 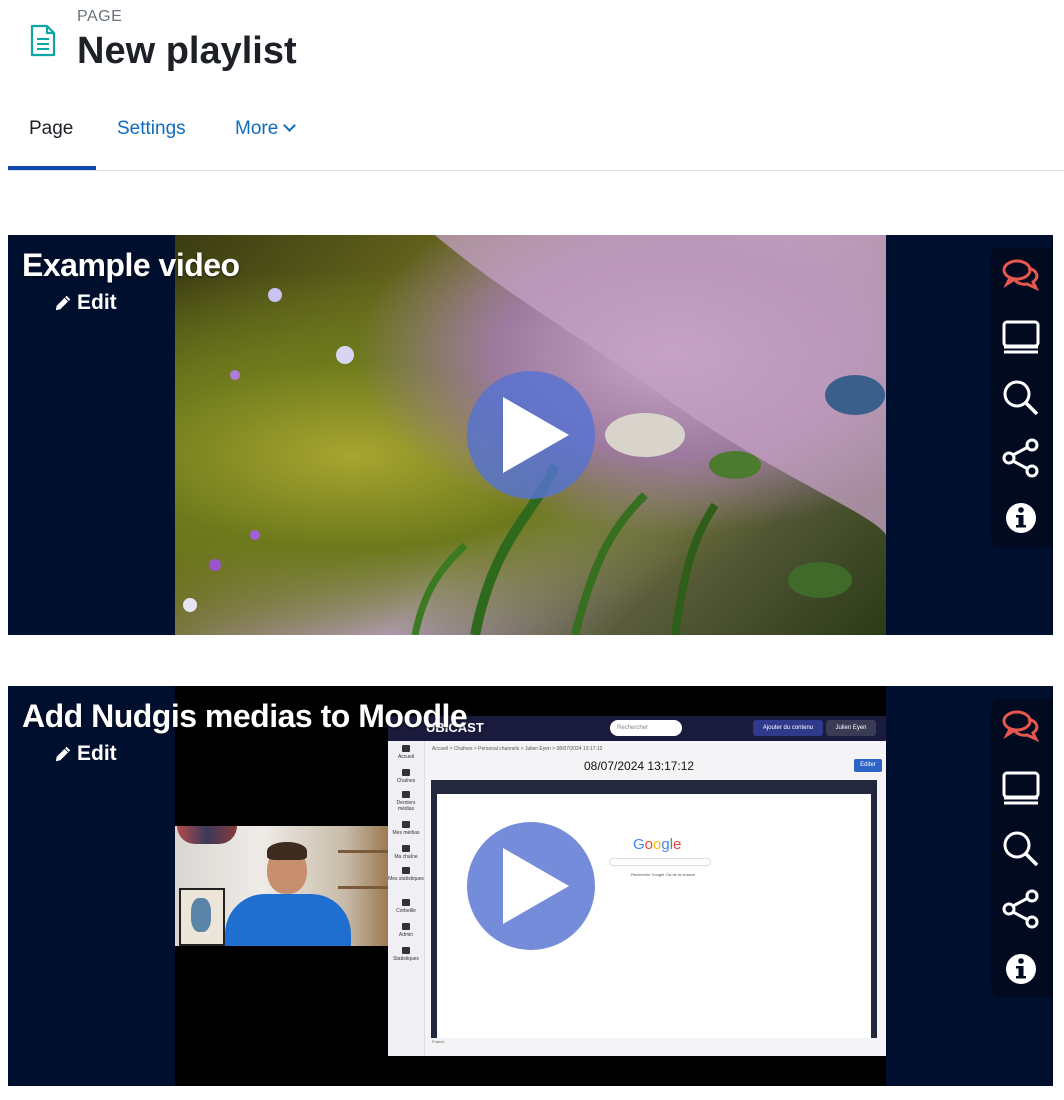 I want to click on page-document-icon, so click(x=43, y=40).